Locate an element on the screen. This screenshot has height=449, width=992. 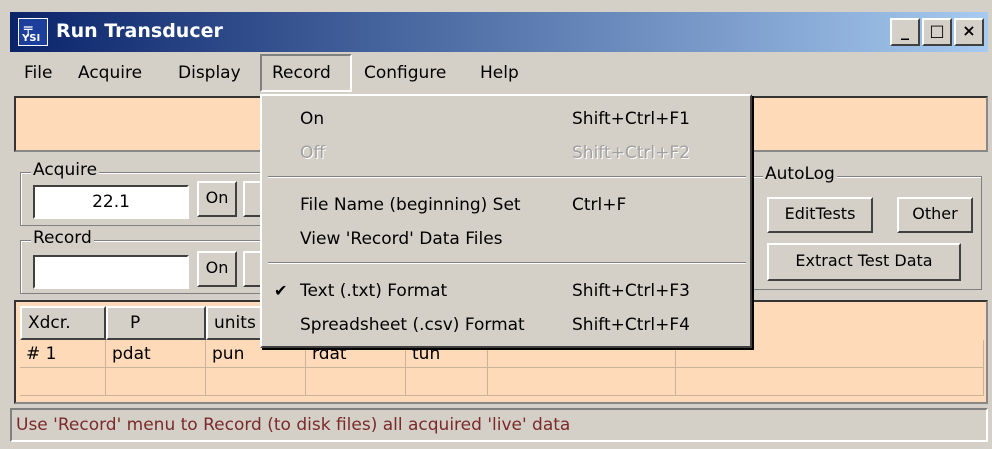
menu-item-label: File Name (beginning) Set is located at coordinates (410, 205).